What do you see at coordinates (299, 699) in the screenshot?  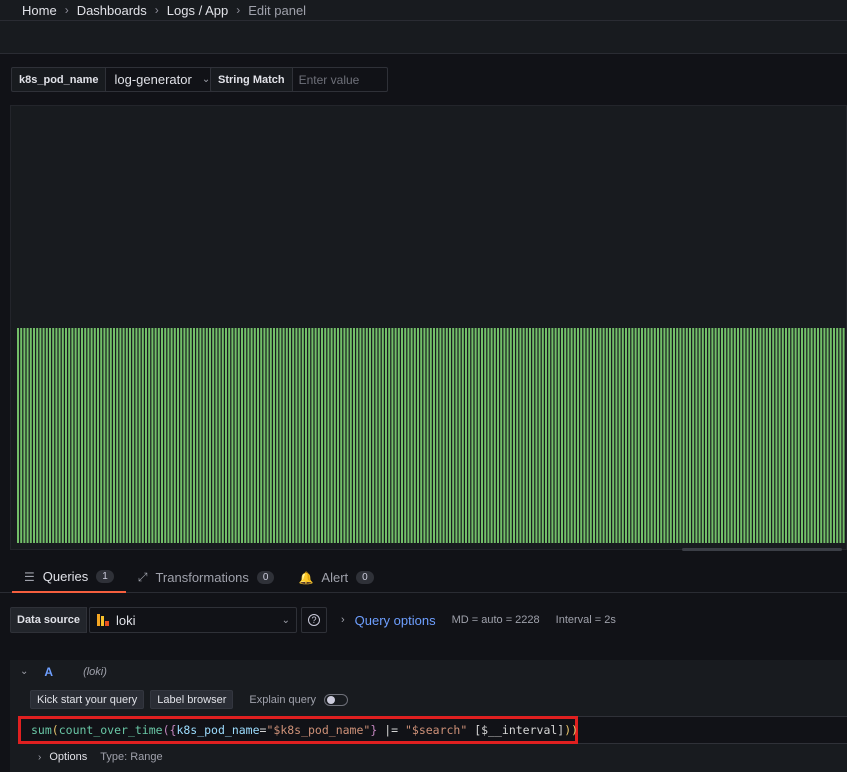 I see `explain-query: Explain query` at bounding box center [299, 699].